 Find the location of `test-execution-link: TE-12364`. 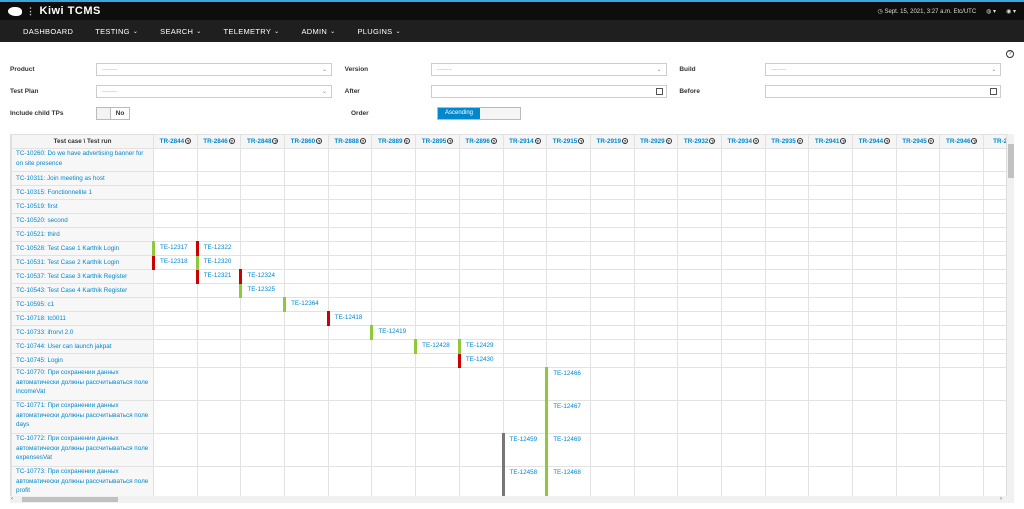

test-execution-link: TE-12364 is located at coordinates (305, 303).